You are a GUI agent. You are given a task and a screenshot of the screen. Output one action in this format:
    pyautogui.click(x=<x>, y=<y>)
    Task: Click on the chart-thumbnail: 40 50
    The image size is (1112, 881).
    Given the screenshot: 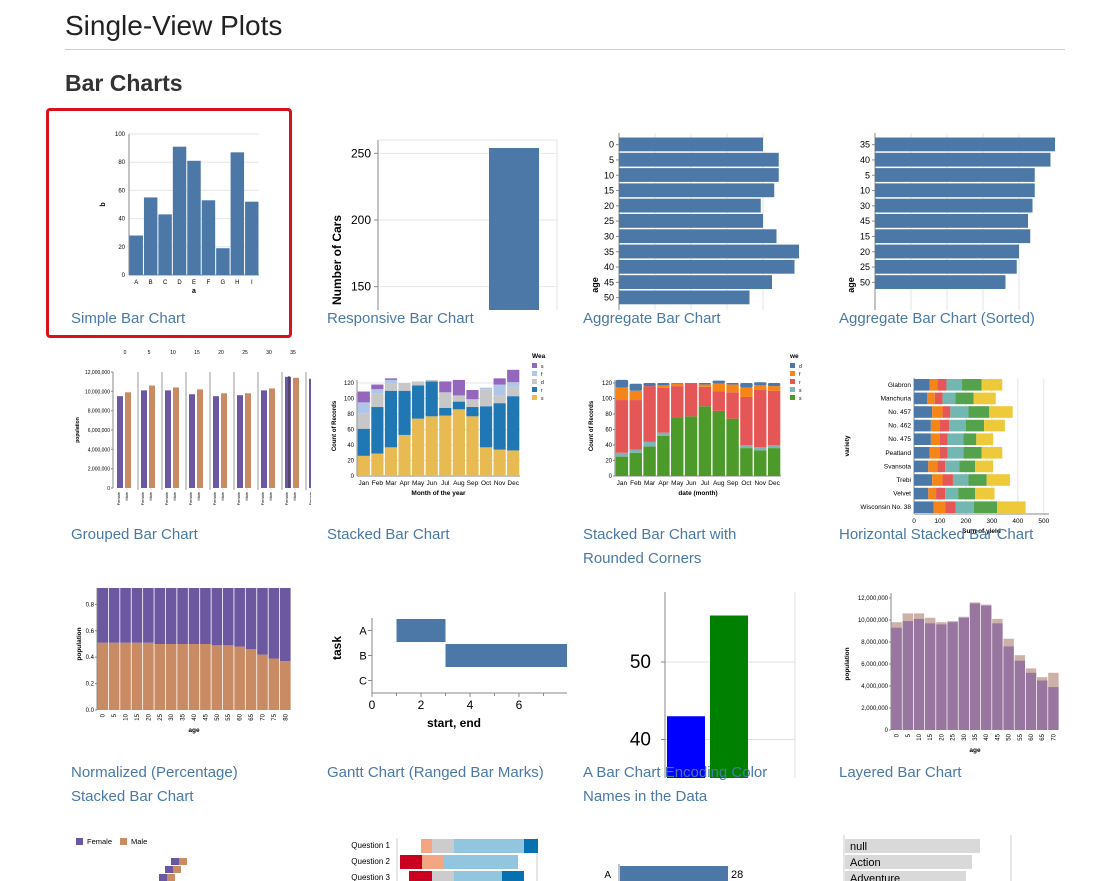 What is the action you would take?
    pyautogui.click(x=703, y=683)
    